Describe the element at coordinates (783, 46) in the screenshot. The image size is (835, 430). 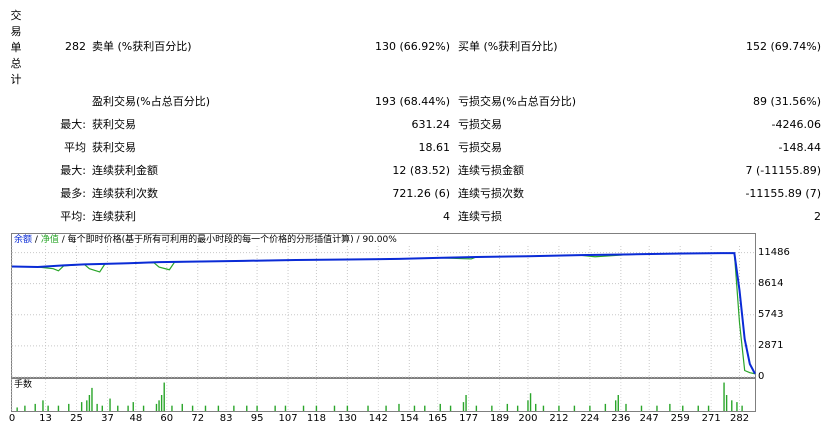
I see `long-trades-value: 152 (69.74%)` at that location.